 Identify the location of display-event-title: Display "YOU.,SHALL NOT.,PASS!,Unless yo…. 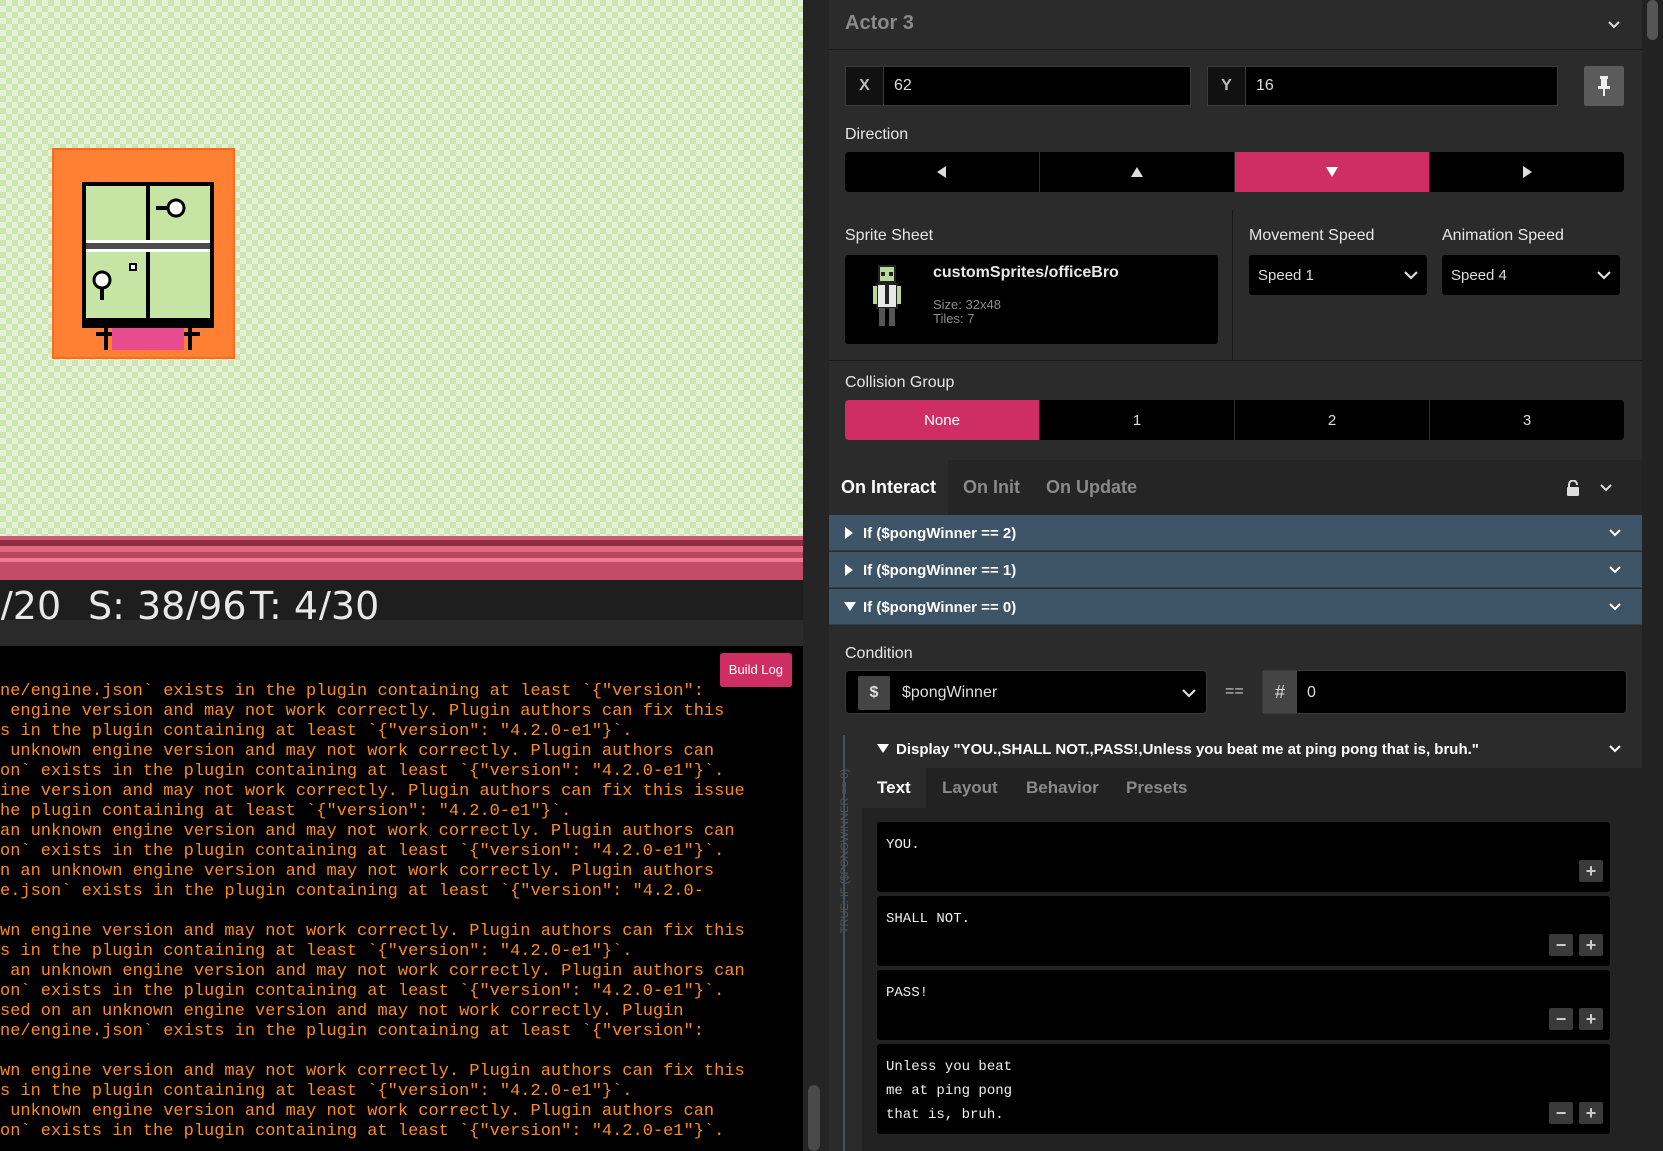
(1187, 749).